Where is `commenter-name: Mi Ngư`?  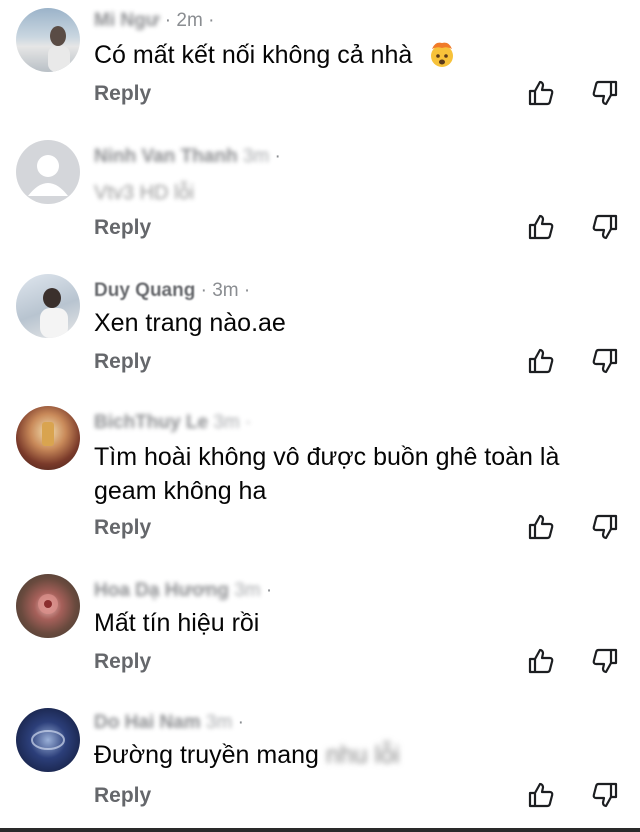 commenter-name: Mi Ngư is located at coordinates (126, 20).